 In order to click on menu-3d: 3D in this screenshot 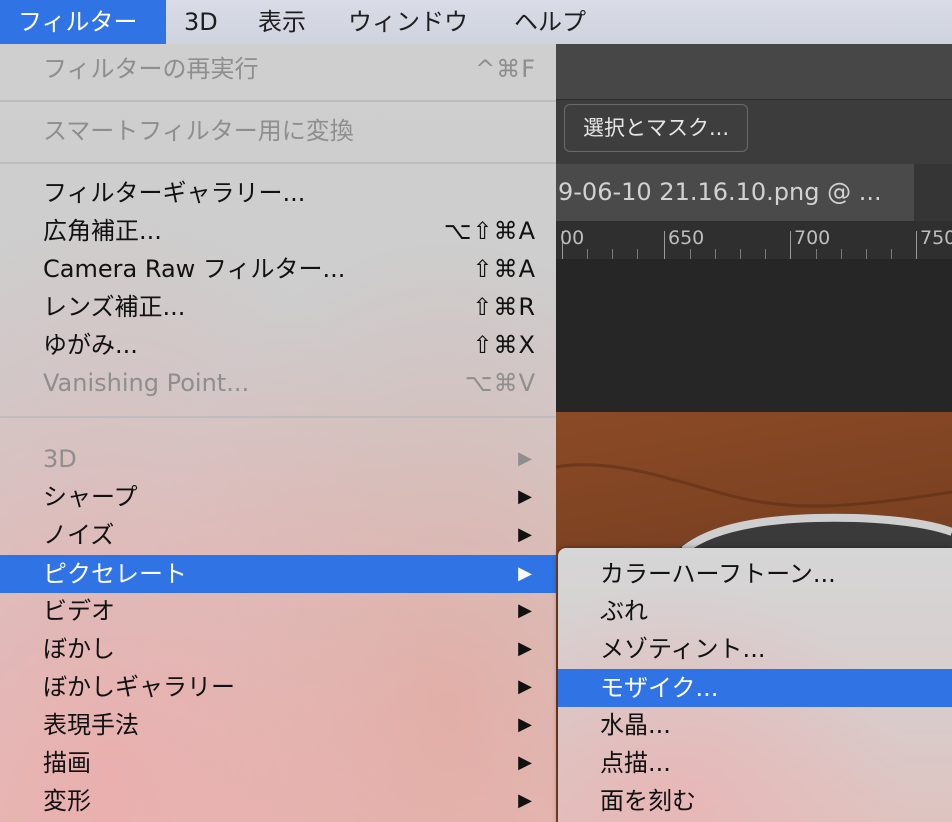, I will do `click(201, 22)`.